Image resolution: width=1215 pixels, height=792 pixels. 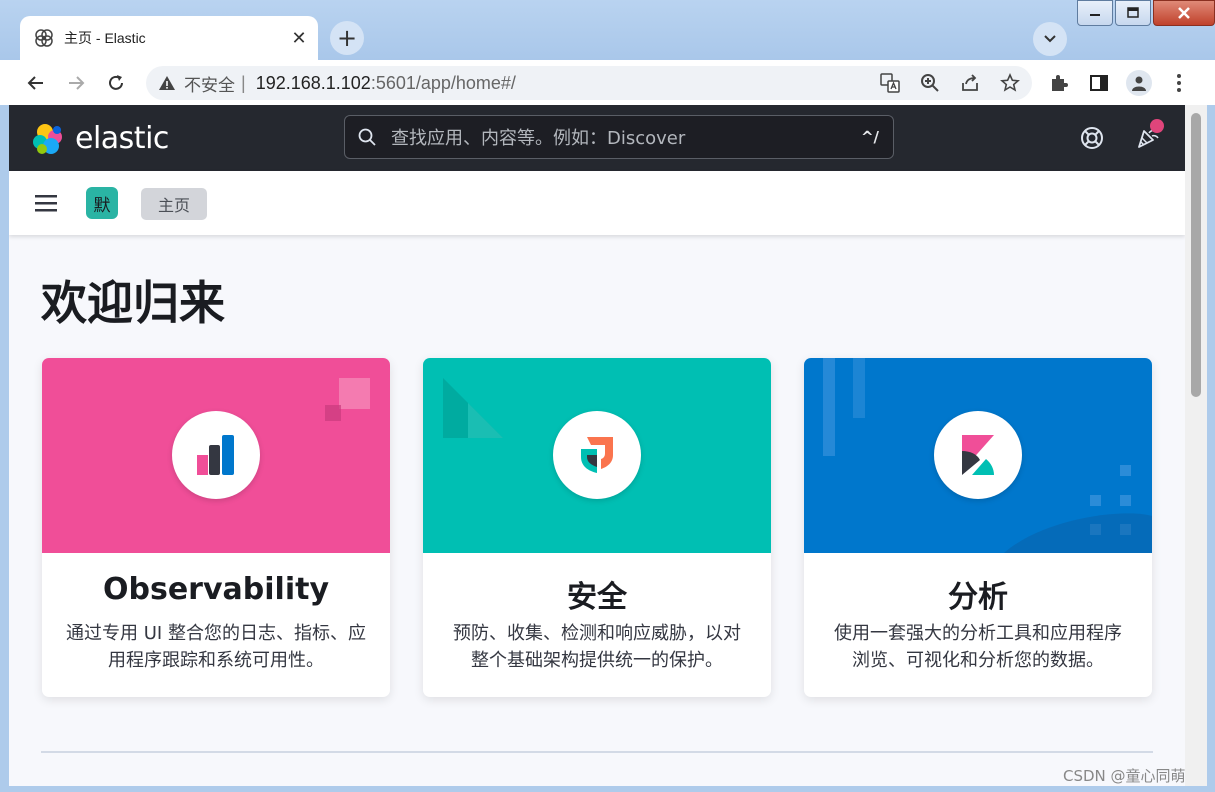 I want to click on card-description: 预防、收集、检测和响应威胁，以对整个基础架构提供统一的保护。, so click(x=597, y=647).